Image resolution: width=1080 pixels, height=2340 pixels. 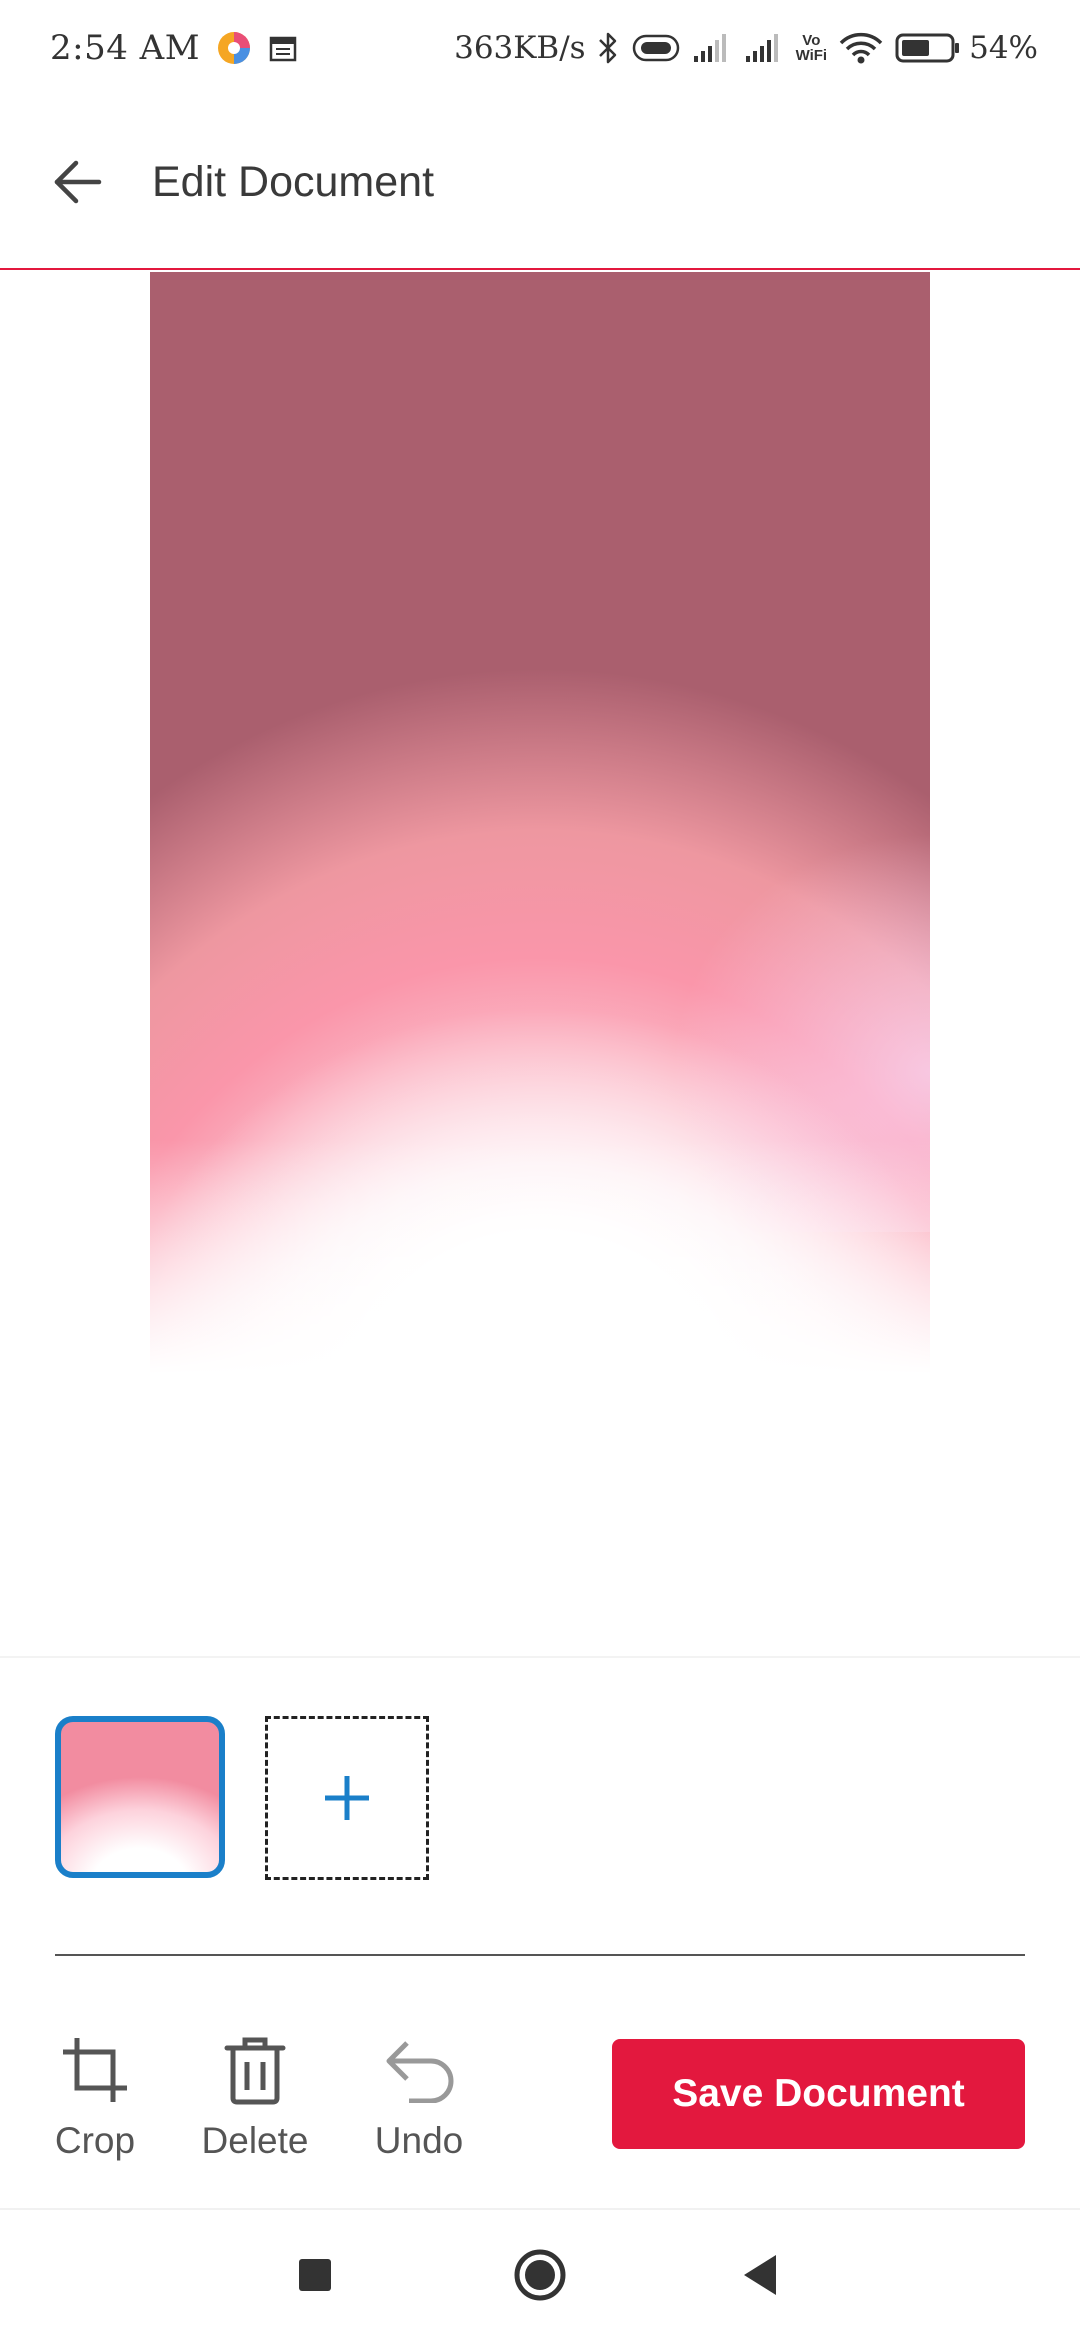 I want to click on vowifi-icon: Vo WiFi, so click(x=812, y=48).